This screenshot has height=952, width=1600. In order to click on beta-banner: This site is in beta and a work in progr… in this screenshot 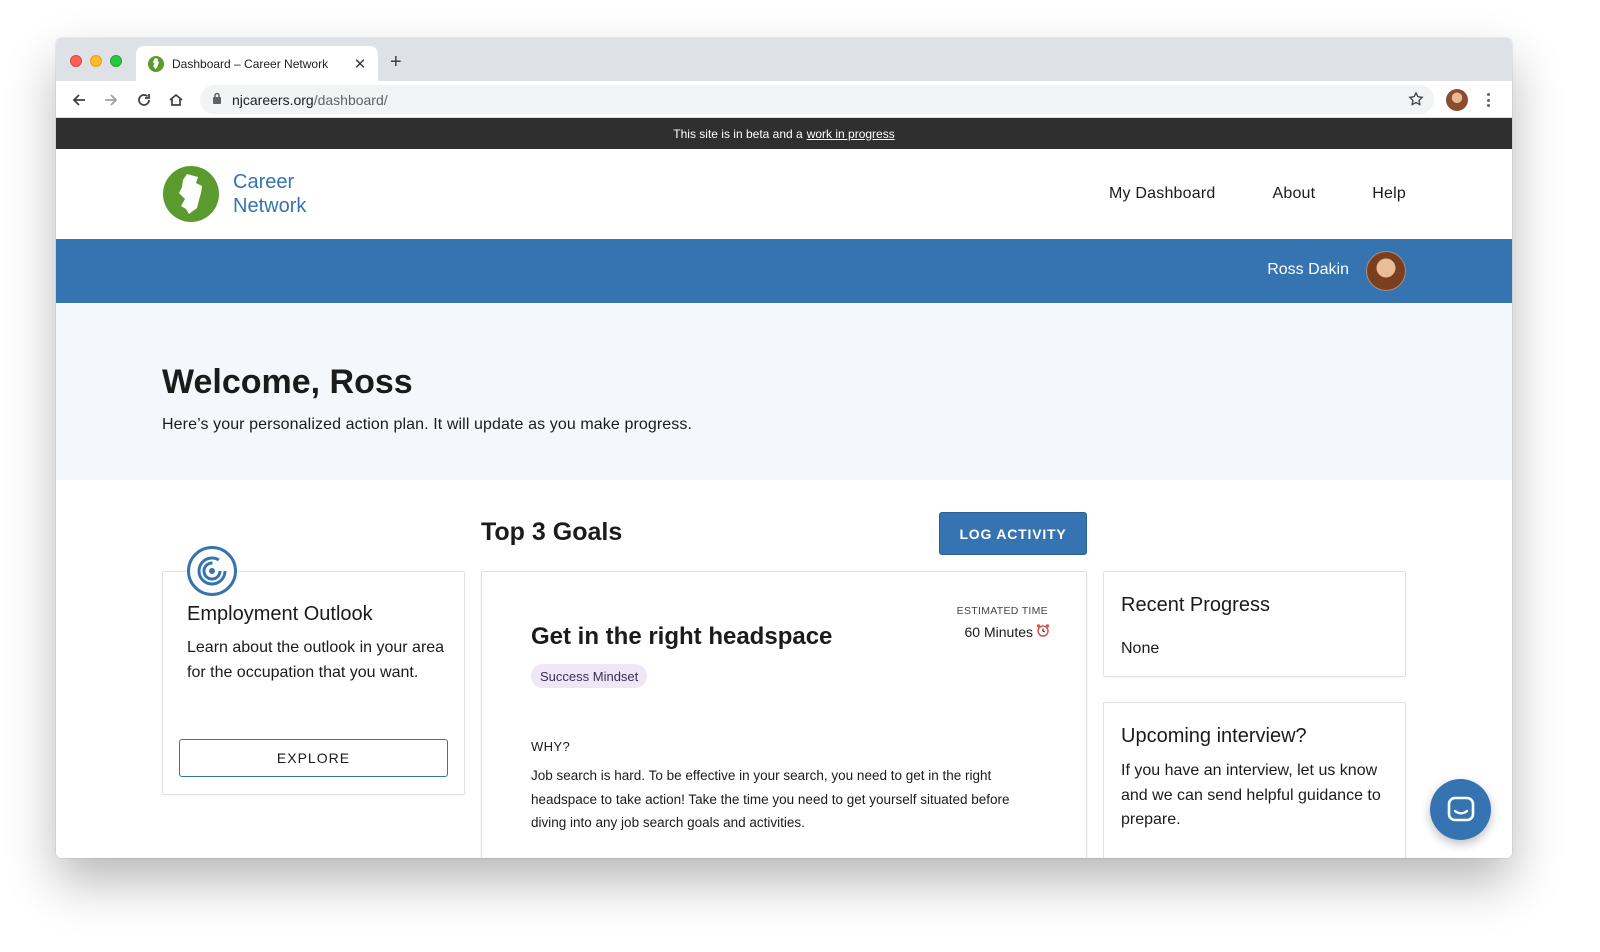, I will do `click(784, 133)`.